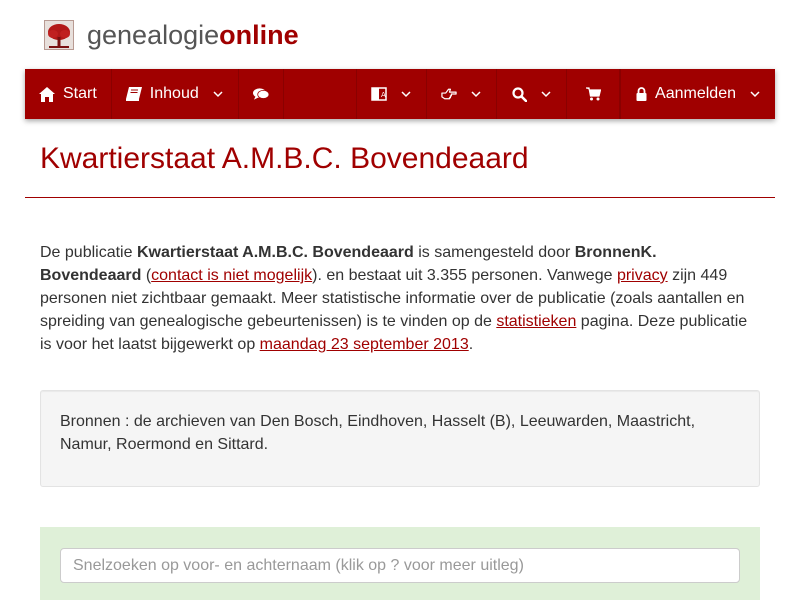 The image size is (800, 600). I want to click on hand-point-right-icon, so click(449, 94).